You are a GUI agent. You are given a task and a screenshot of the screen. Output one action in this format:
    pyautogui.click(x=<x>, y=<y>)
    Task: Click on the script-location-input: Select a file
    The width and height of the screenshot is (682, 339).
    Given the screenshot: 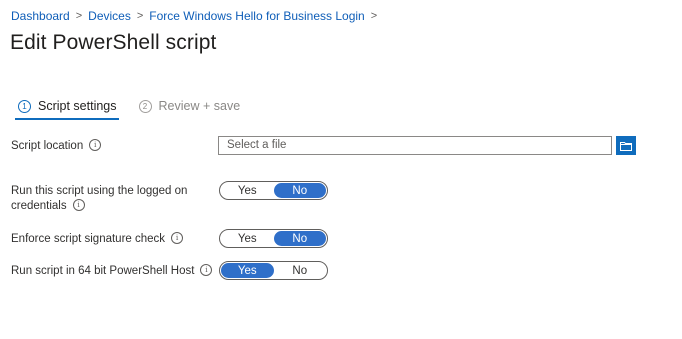 What is the action you would take?
    pyautogui.click(x=415, y=145)
    